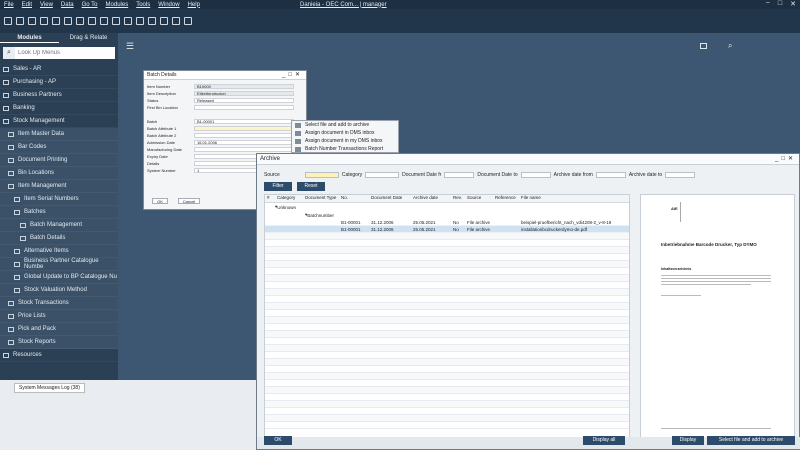  I want to click on sidebar-item: Item Management, so click(59, 186).